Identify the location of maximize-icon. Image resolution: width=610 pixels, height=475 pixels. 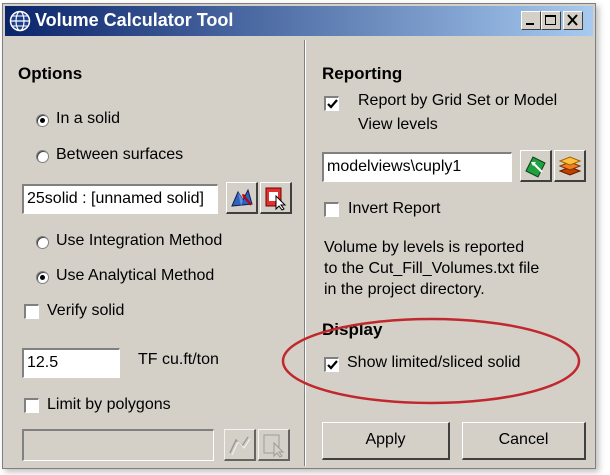
(550, 20).